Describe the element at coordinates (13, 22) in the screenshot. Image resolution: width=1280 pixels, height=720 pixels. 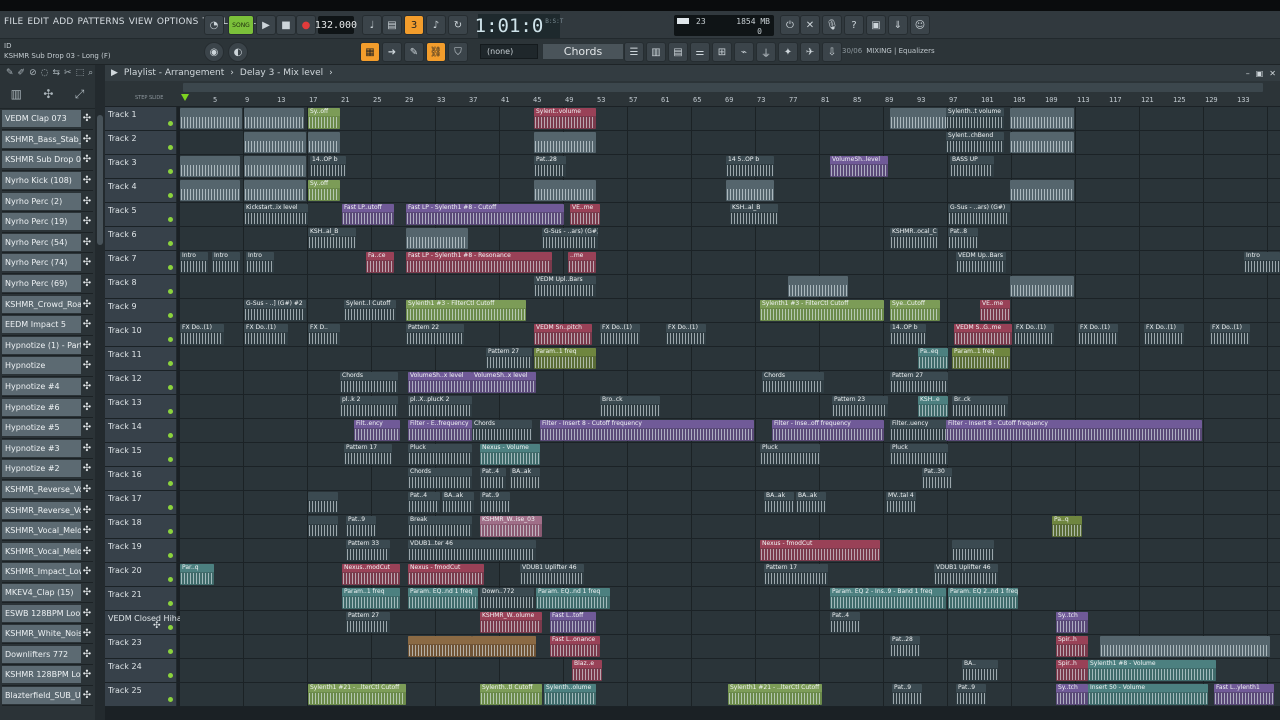
I see `menu-item-file: FILE` at that location.